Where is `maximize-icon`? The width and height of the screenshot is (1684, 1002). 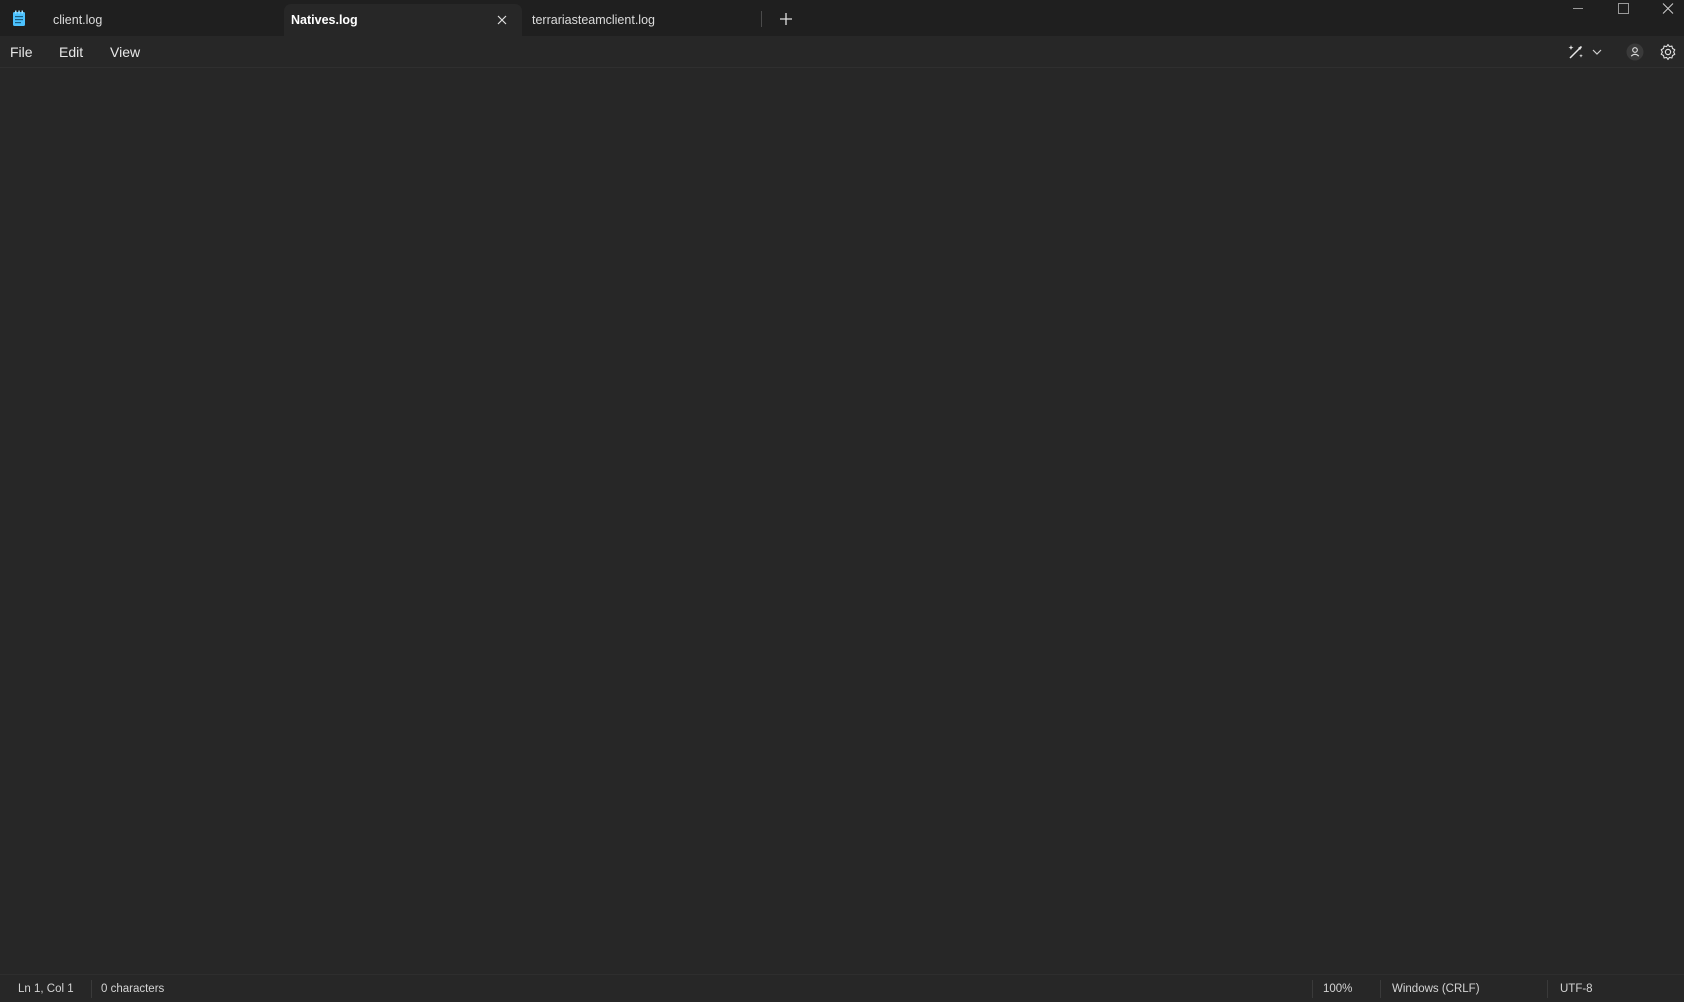
maximize-icon is located at coordinates (1623, 9).